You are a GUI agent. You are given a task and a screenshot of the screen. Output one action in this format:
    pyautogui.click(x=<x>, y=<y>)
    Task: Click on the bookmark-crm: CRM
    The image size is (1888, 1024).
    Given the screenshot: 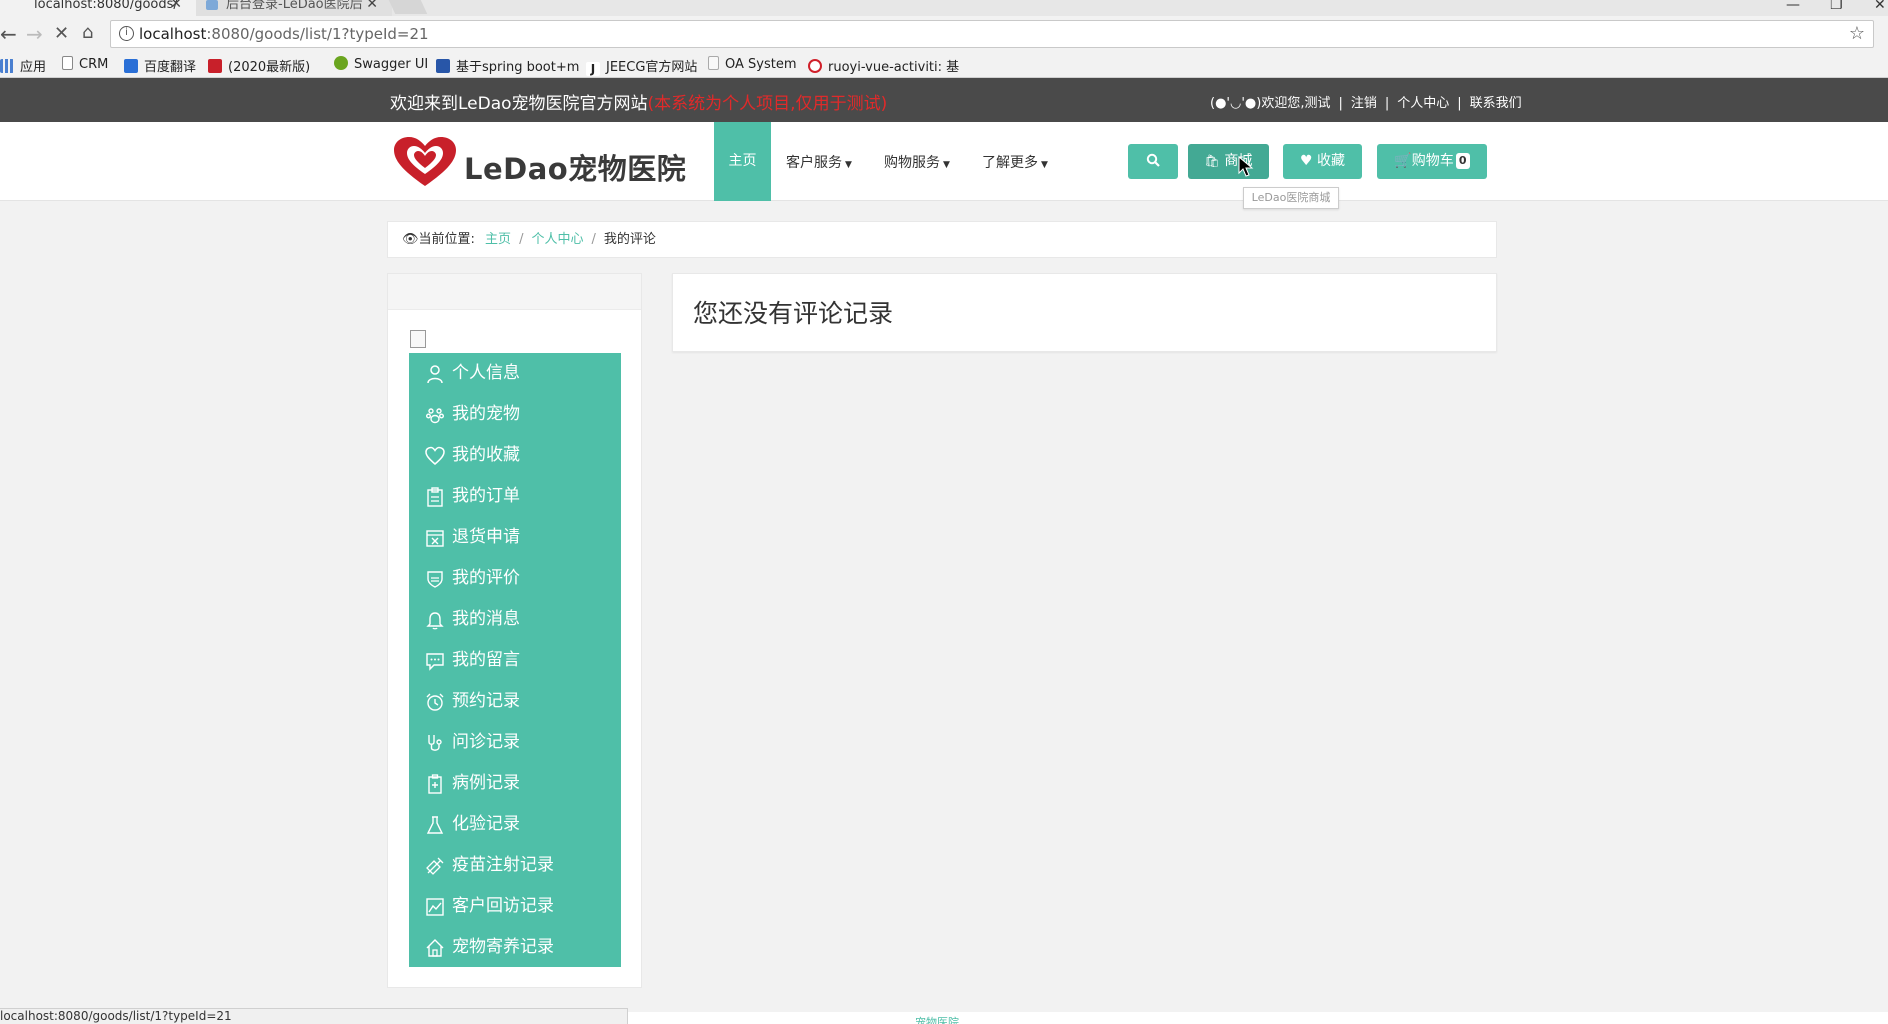 What is the action you would take?
    pyautogui.click(x=85, y=64)
    